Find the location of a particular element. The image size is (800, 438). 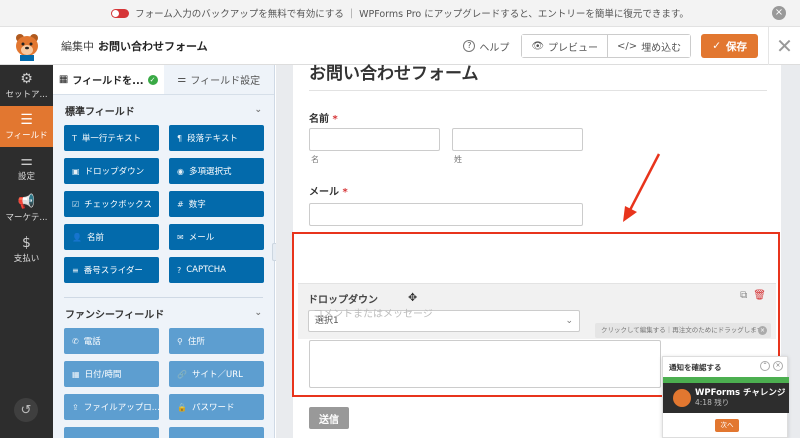

last-name-sublabel: 姓 is located at coordinates (458, 159).